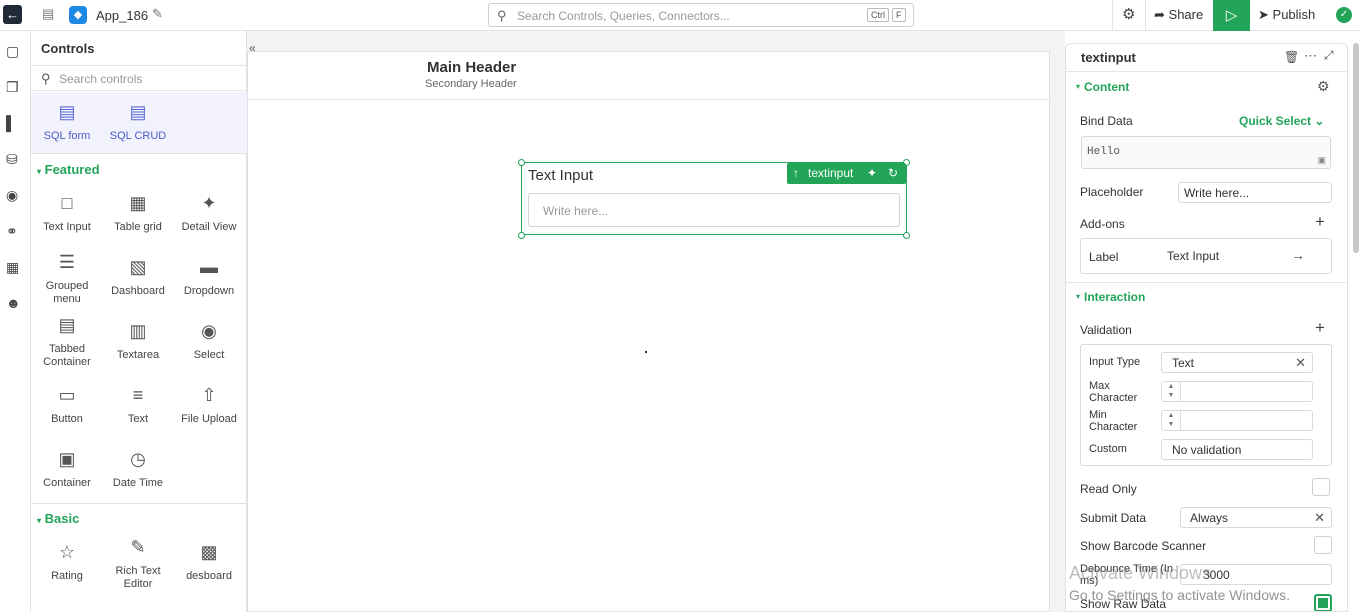  Describe the element at coordinates (67, 342) in the screenshot. I see `control-tile-tabbed-container: ▤ Tabbed Container` at that location.